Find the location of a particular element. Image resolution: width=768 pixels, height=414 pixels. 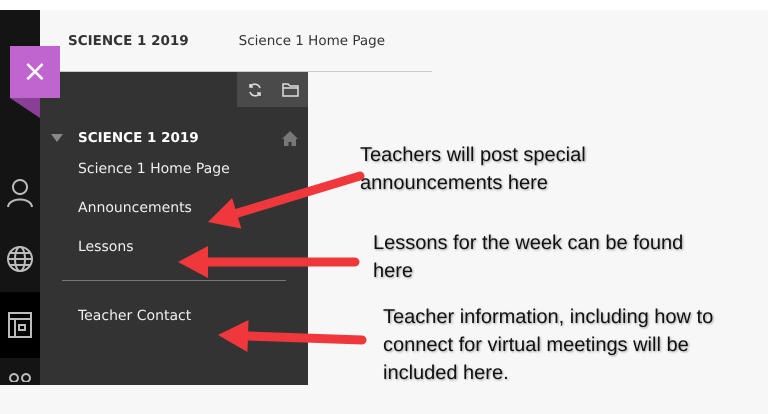

course-menu-link: Announcements is located at coordinates (135, 208).